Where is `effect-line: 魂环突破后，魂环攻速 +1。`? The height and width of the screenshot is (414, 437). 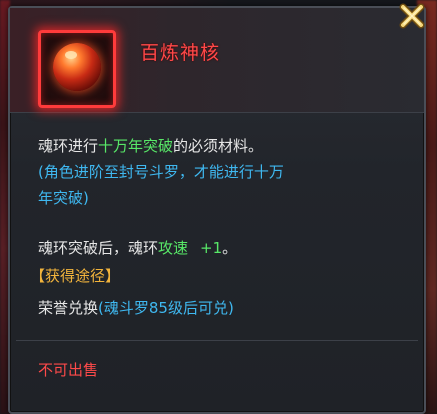
effect-line: 魂环突破后，魂环攻速 +1。 is located at coordinates (137, 248).